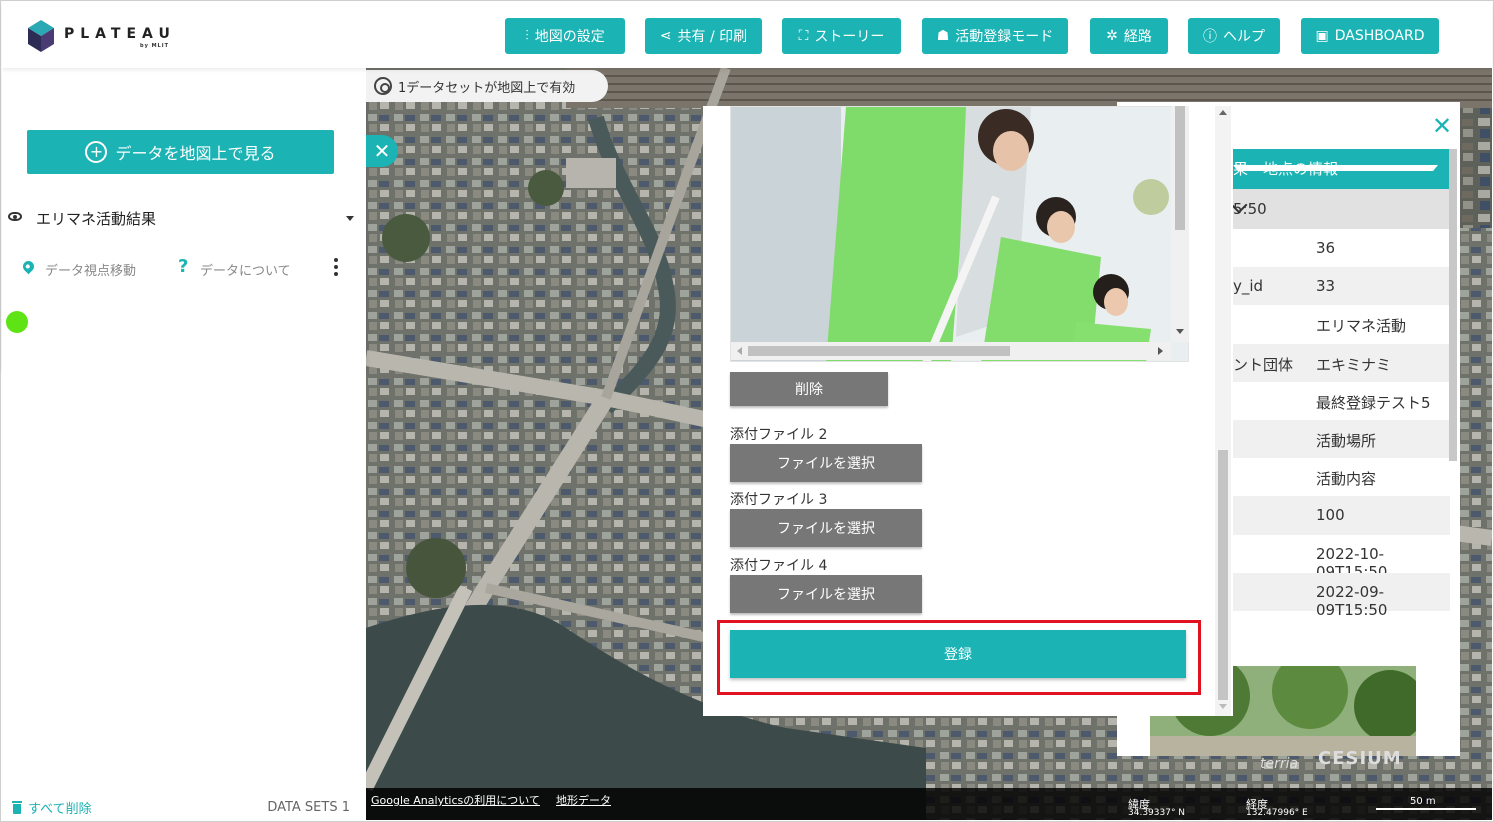 This screenshot has width=1494, height=822. Describe the element at coordinates (96, 152) in the screenshot. I see `plus-circle-icon: +` at that location.